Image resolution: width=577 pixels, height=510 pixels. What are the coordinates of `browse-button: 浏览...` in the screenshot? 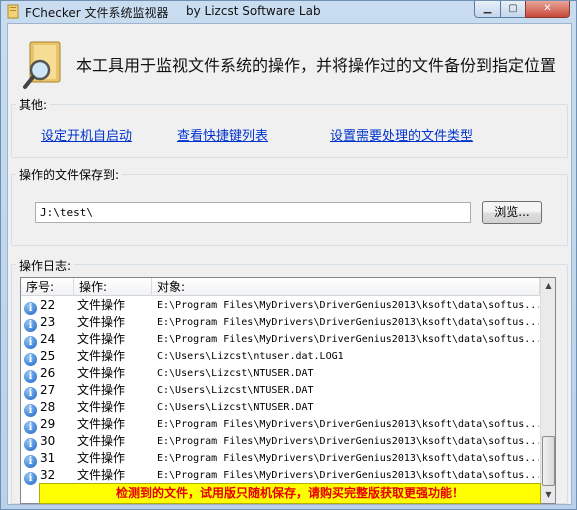 It's located at (512, 212).